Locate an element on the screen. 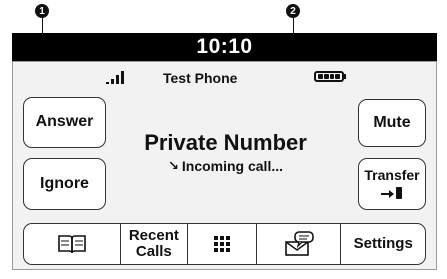  messages-button is located at coordinates (299, 244).